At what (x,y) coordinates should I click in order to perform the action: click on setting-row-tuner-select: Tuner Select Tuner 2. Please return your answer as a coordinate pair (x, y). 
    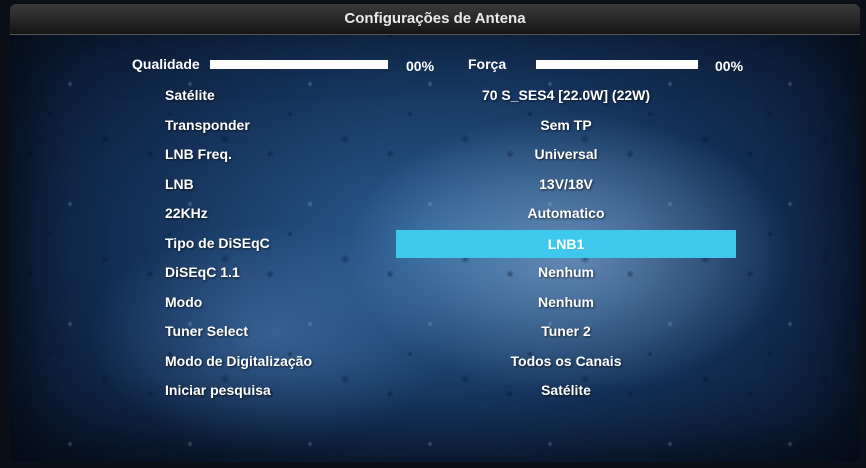
    Looking at the image, I should click on (435, 333).